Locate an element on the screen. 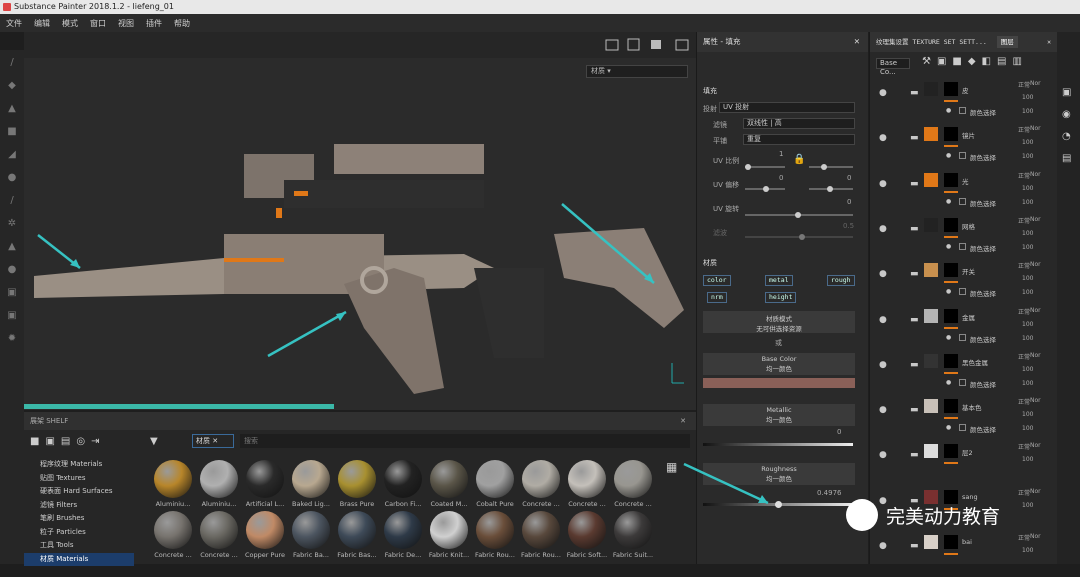 The image size is (1080, 577). shelf-category-item: 笔刷 Brushes is located at coordinates (79, 519).